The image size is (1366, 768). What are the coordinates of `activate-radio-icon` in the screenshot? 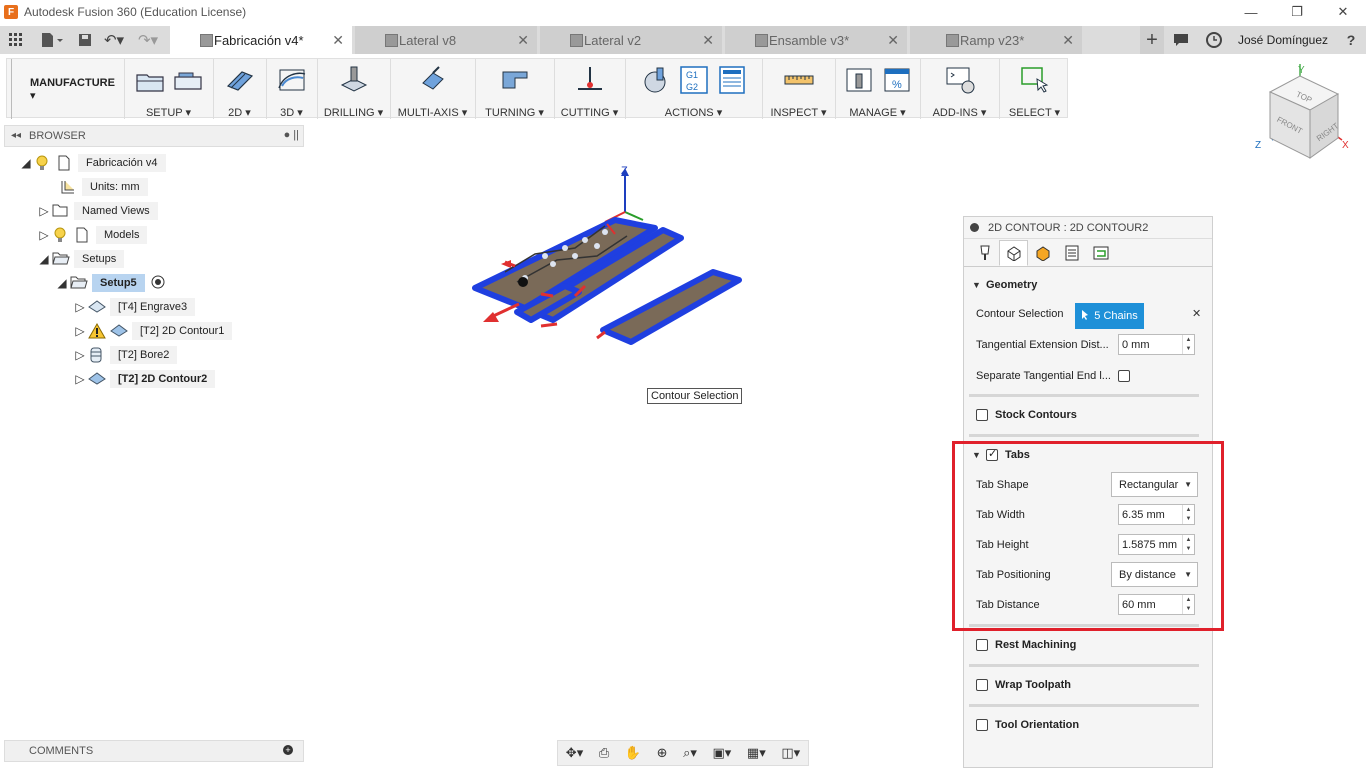 It's located at (158, 283).